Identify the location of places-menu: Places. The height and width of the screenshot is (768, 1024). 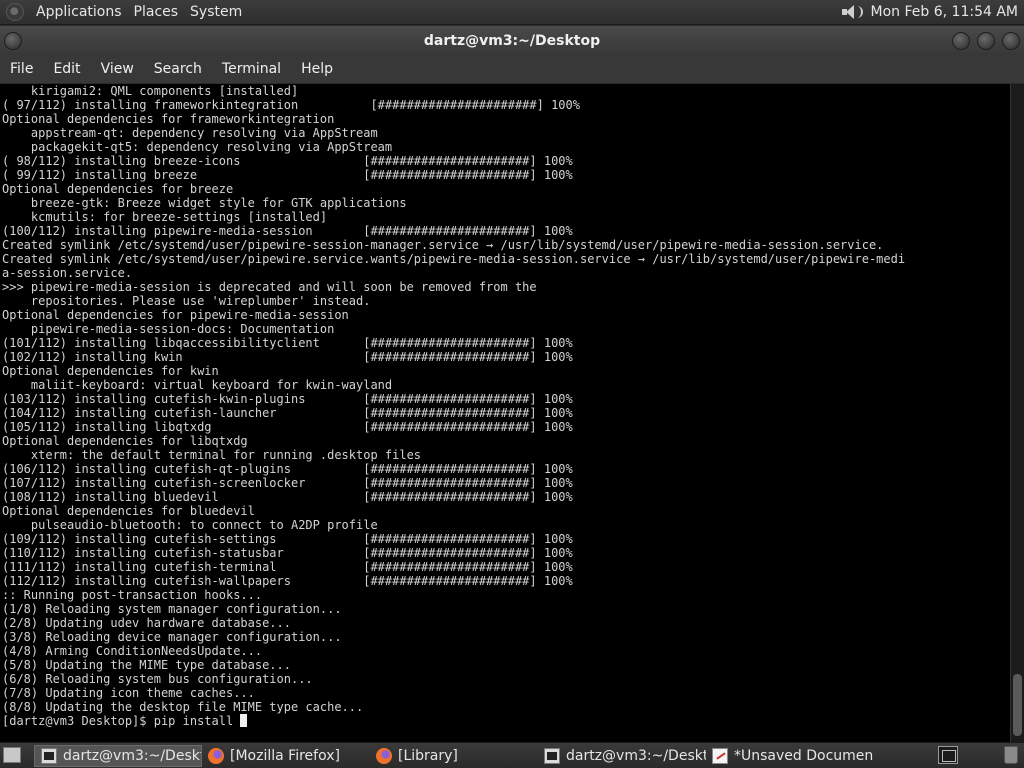
(156, 12).